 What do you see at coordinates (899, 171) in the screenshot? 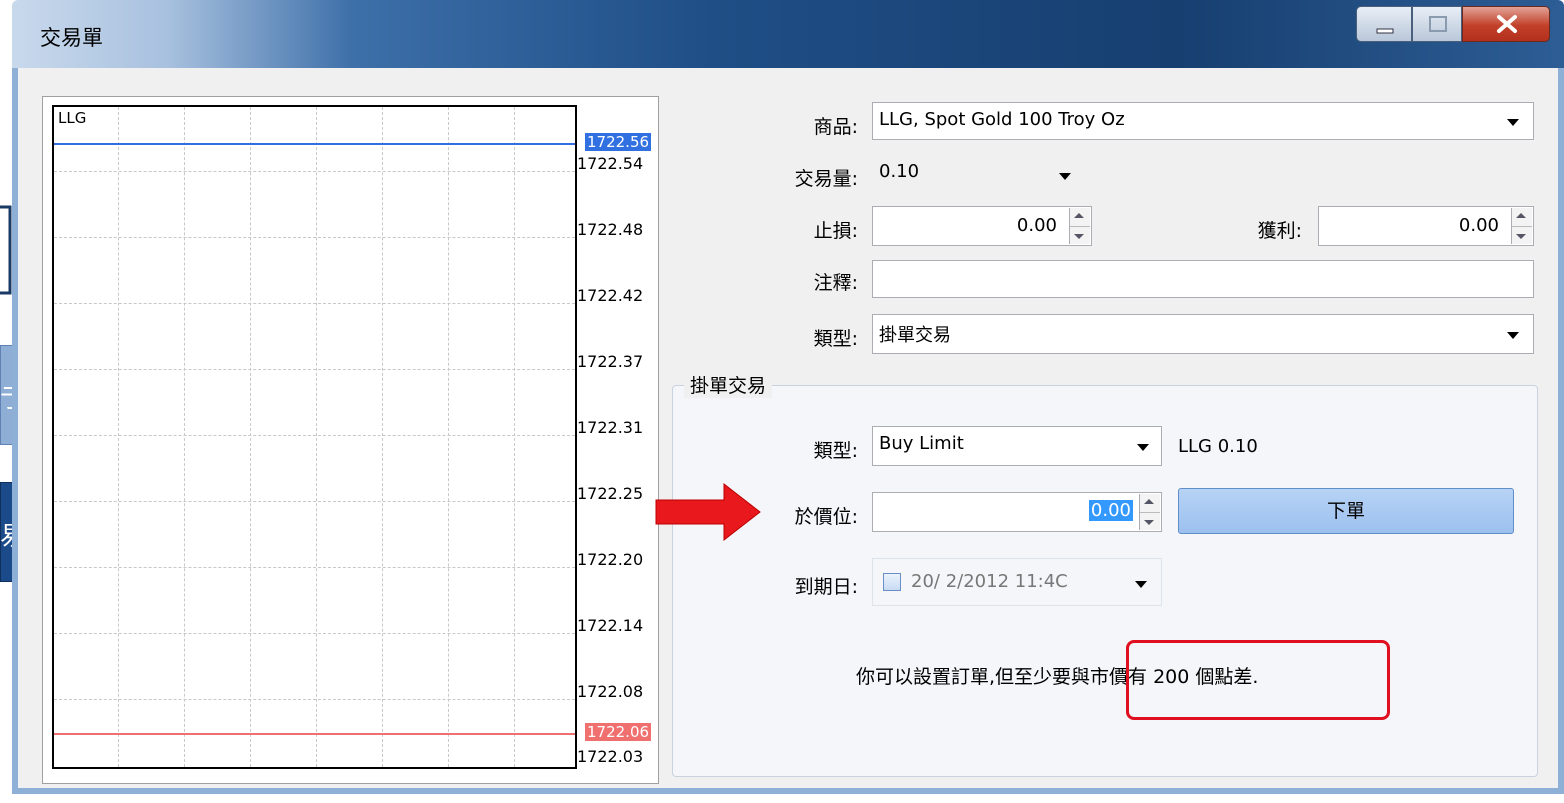
I see `volume-select-value: 0.10` at bounding box center [899, 171].